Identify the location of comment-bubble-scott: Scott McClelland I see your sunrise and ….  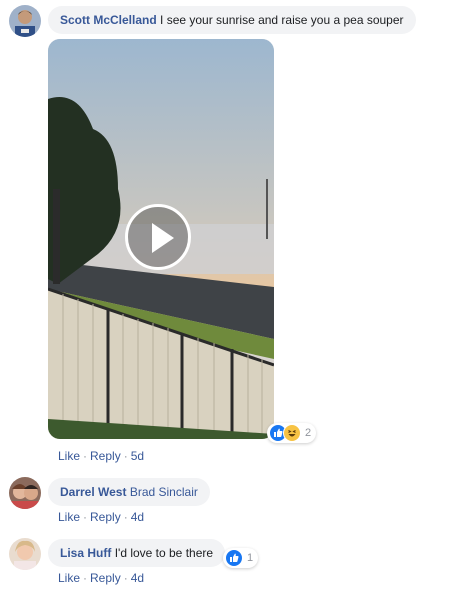
(232, 20).